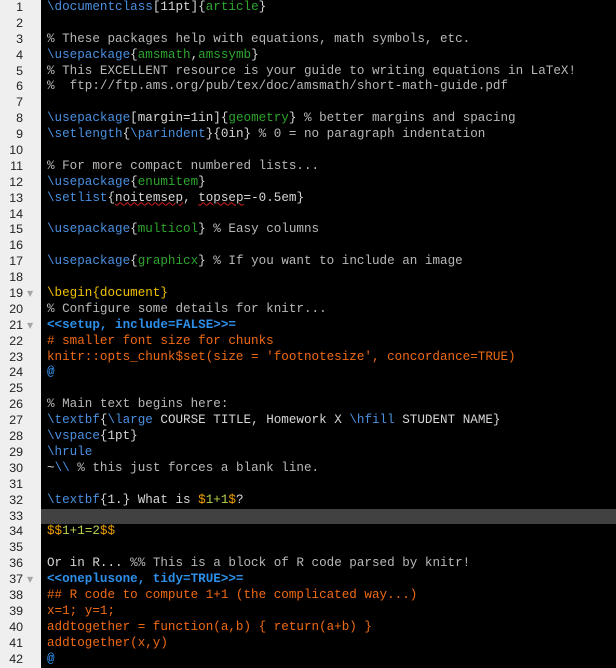 Image resolution: width=616 pixels, height=668 pixels. What do you see at coordinates (308, 246) in the screenshot?
I see `code-line: 16` at bounding box center [308, 246].